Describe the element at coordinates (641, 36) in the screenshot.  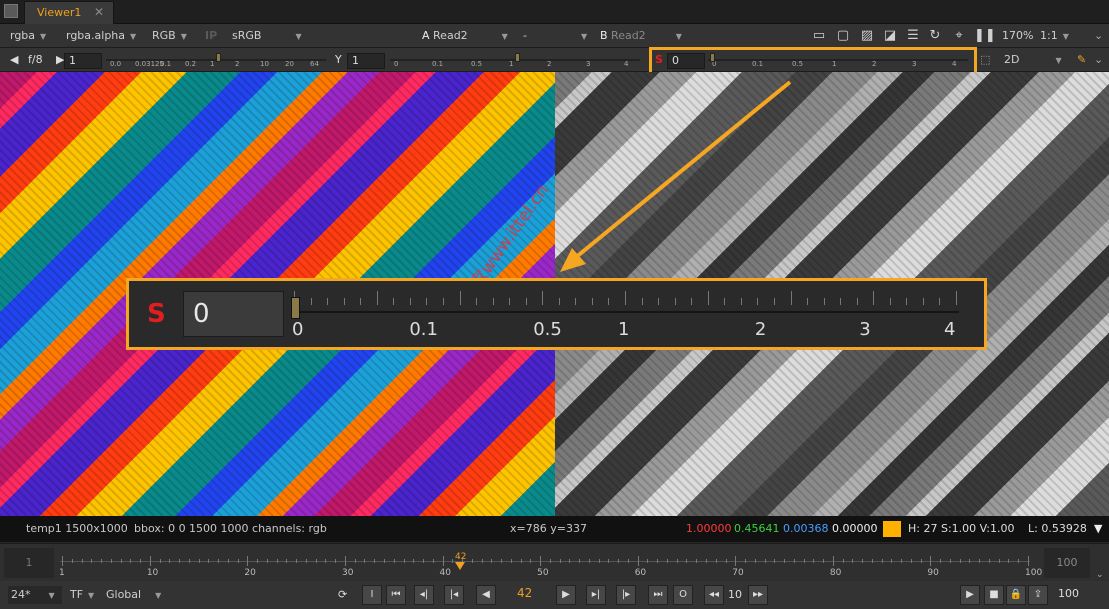
I see `input-b-dropdown: B Read2 ▼` at that location.